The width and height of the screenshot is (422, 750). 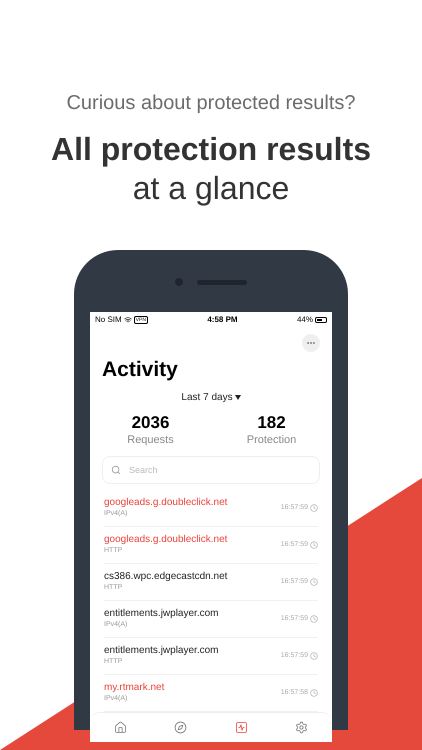 I want to click on request-domain: my.rtmark.net, so click(x=134, y=688).